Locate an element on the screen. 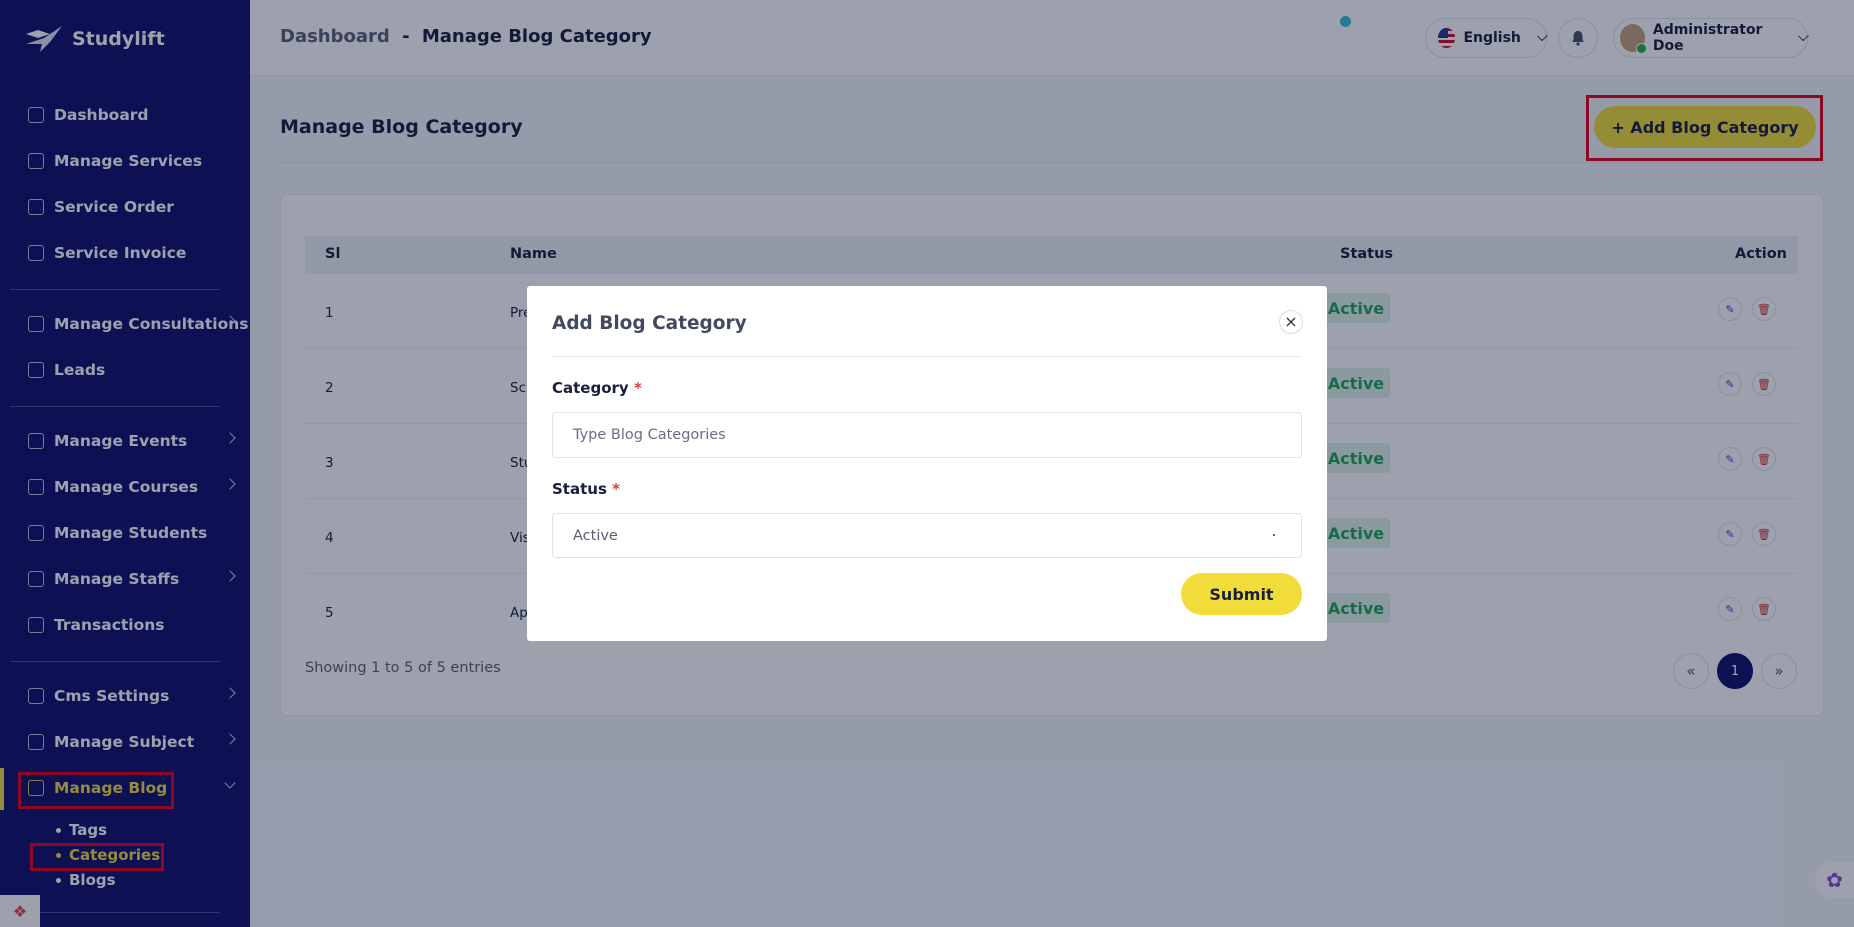 Image resolution: width=1854 pixels, height=927 pixels. submit-button: Submit is located at coordinates (1241, 594).